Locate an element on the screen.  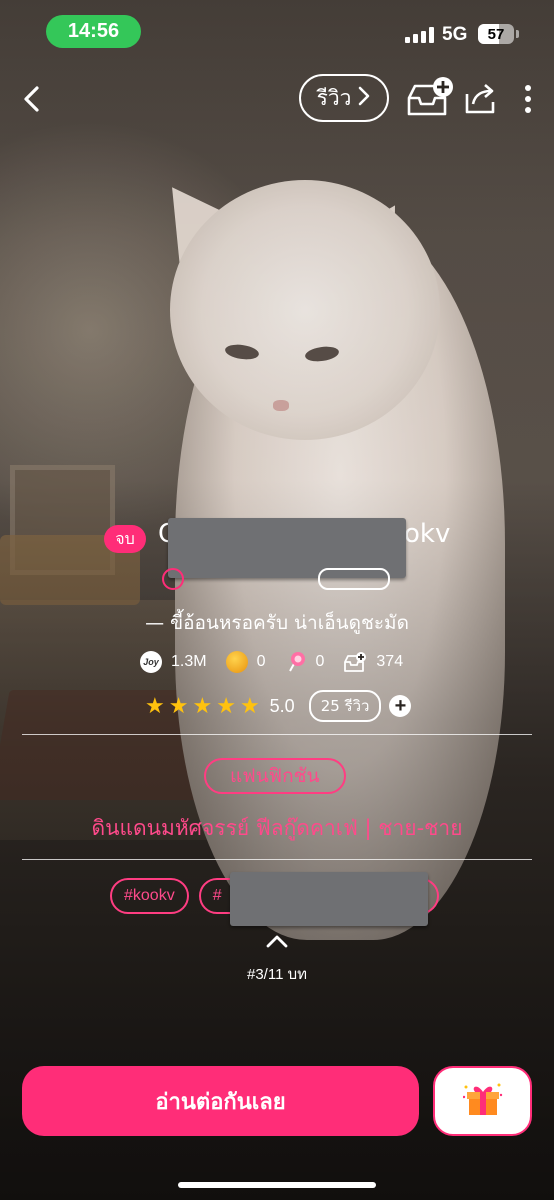
story-title-end: okv is located at coordinates (427, 534).